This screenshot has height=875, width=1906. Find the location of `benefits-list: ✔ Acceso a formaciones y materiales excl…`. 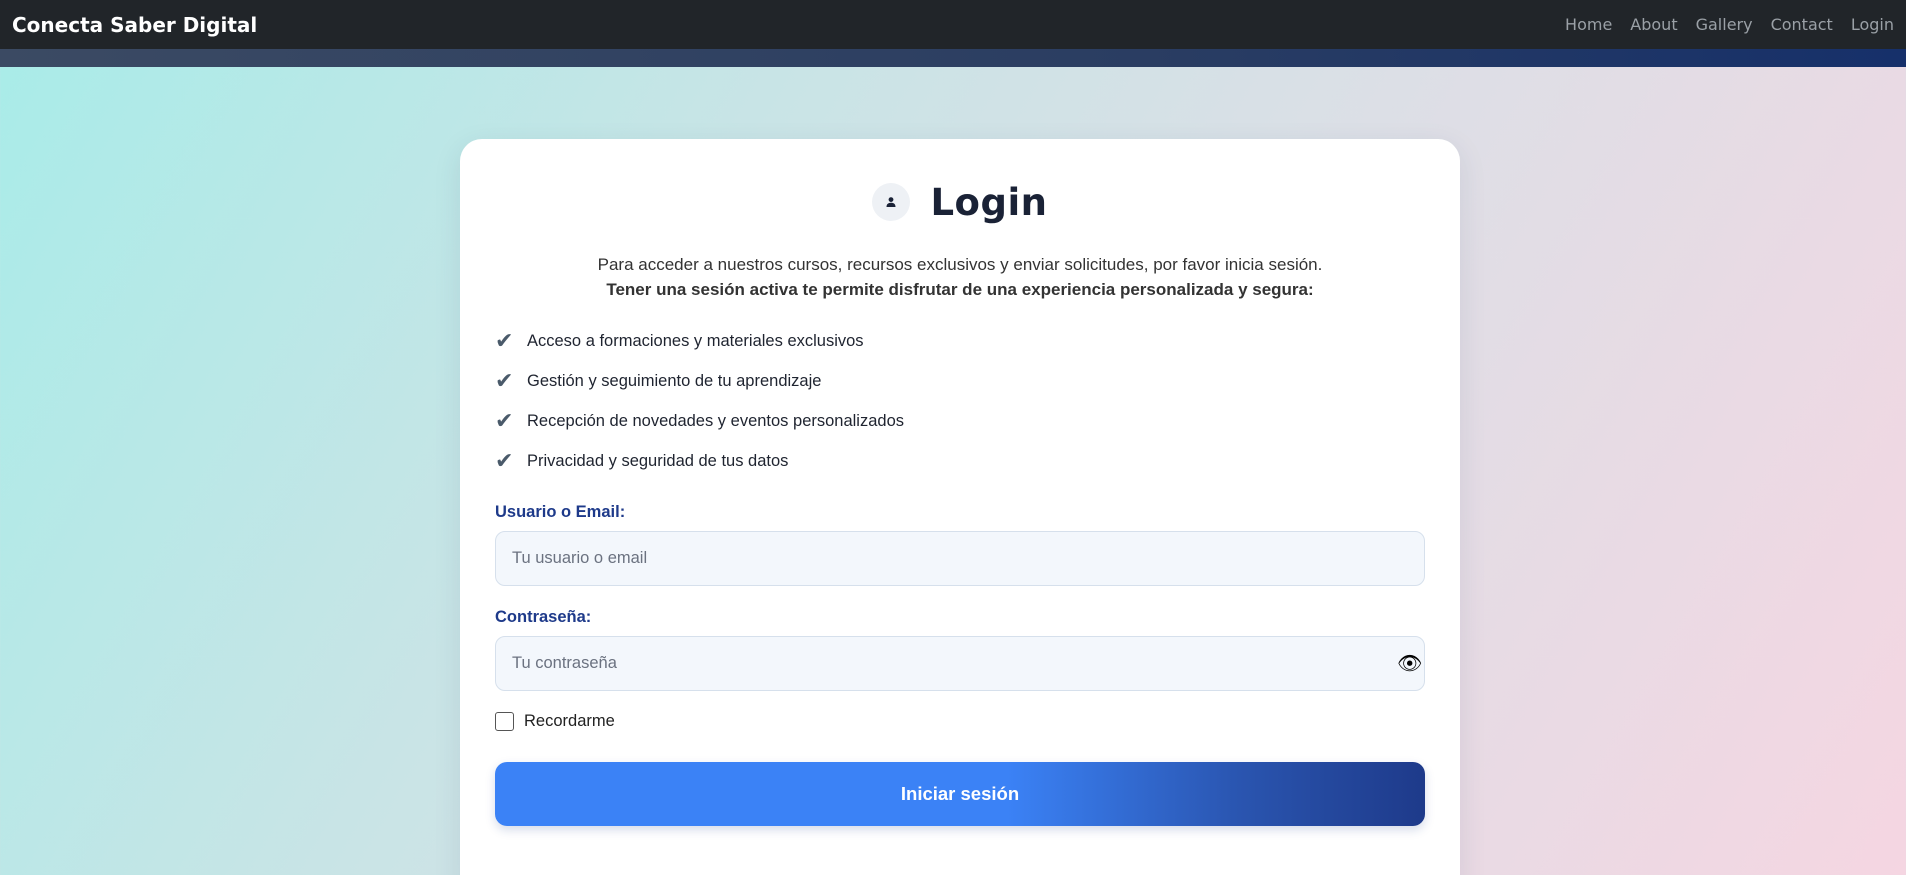

benefits-list: ✔ Acceso a formaciones y materiales excl… is located at coordinates (699, 401).